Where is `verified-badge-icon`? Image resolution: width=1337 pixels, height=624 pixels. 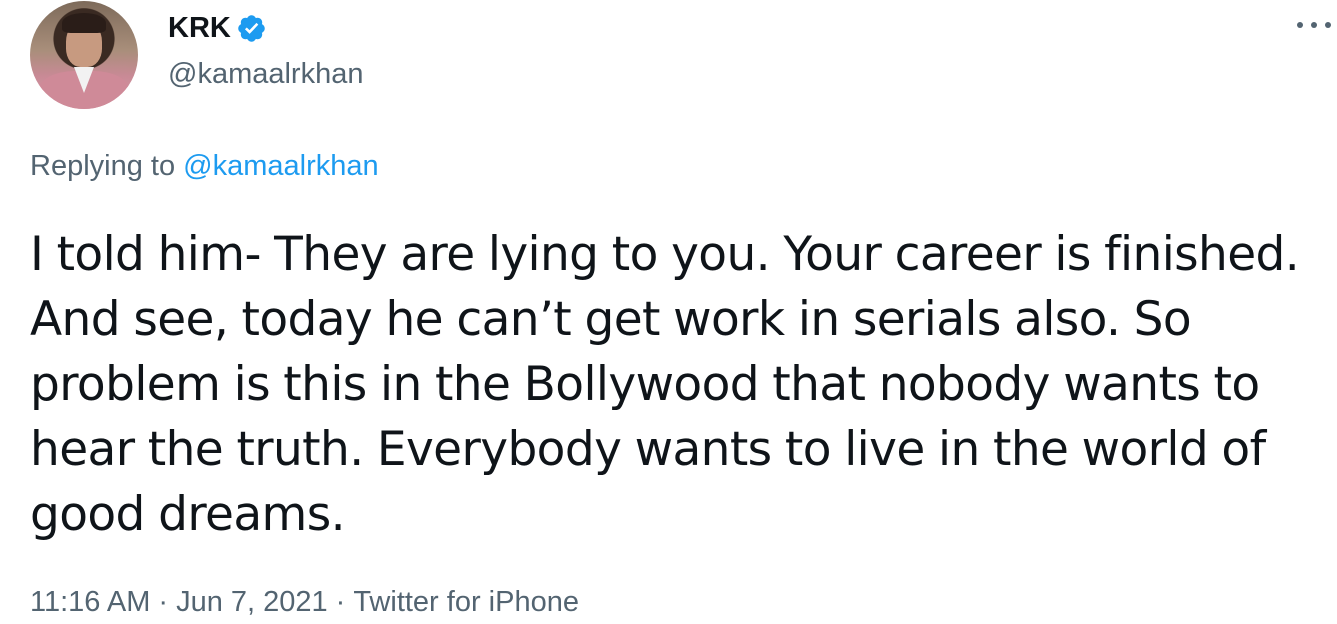 verified-badge-icon is located at coordinates (251, 28).